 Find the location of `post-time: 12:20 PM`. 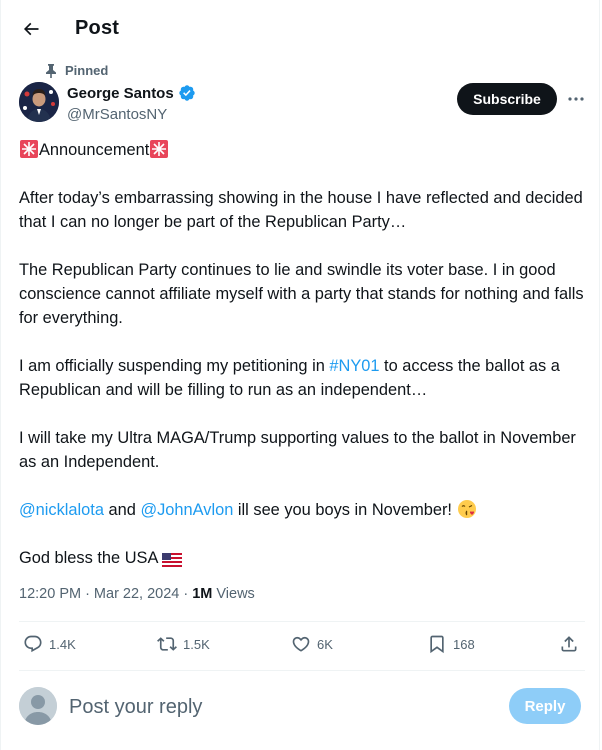

post-time: 12:20 PM is located at coordinates (50, 594).